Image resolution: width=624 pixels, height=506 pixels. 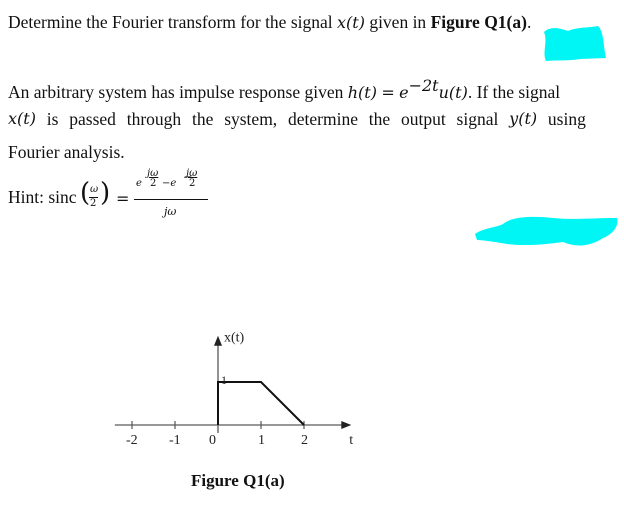 I want to click on figure-caption: Figure Q1(a), so click(x=238, y=480).